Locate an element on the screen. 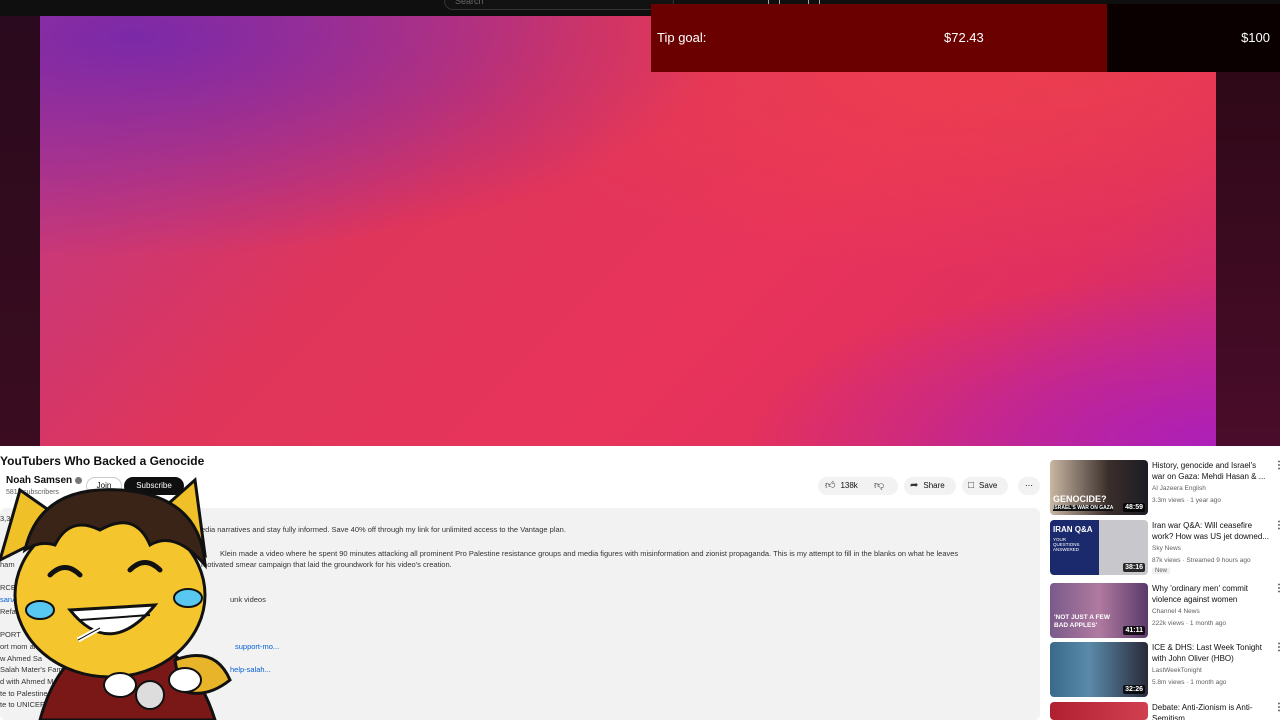  video-duration: 38:16 is located at coordinates (1134, 567).